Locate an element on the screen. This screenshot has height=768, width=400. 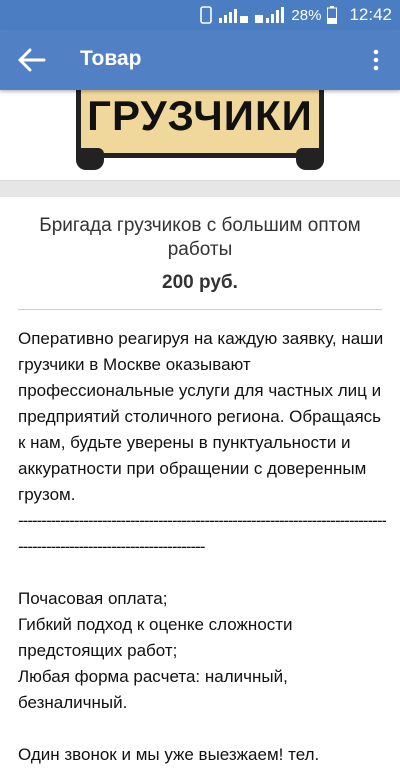
sign-text: ГРУЗЧИКИ is located at coordinates (200, 115).